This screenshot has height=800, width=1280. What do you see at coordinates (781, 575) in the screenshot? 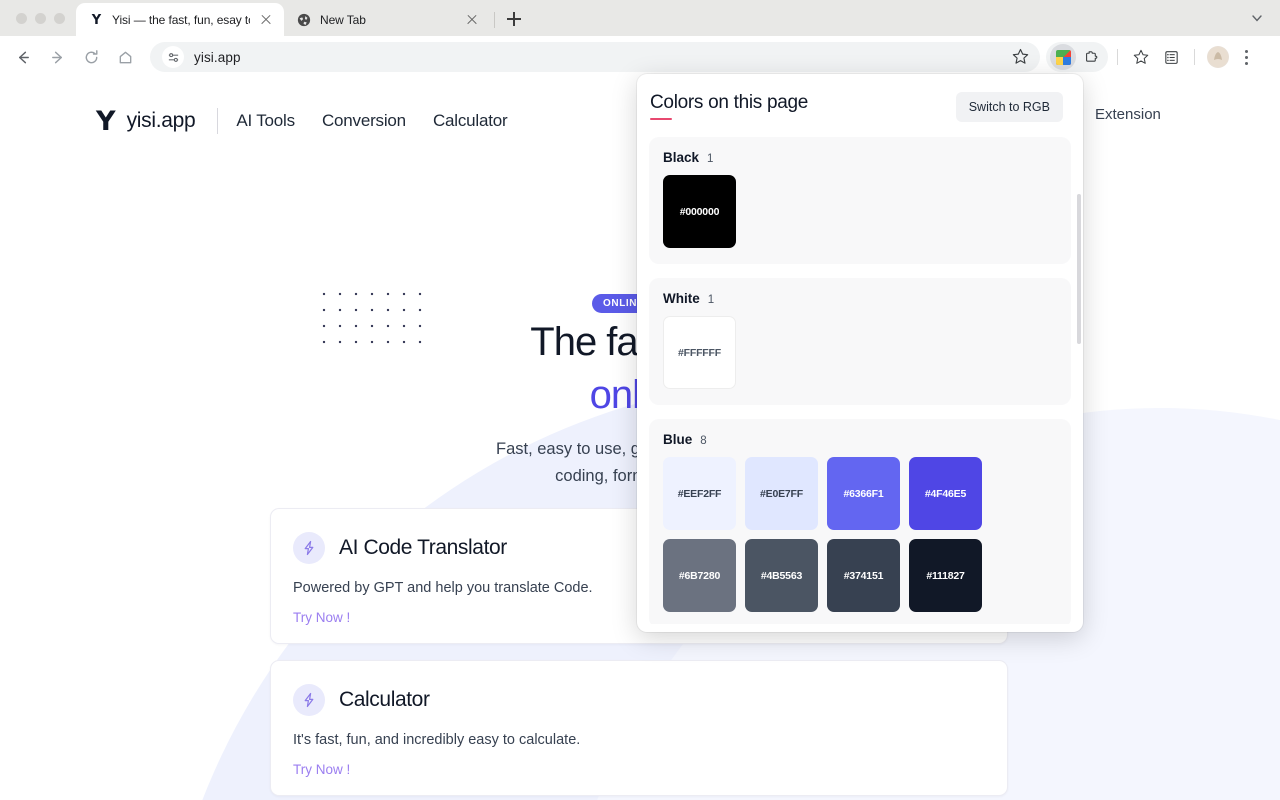
I see `color-swatch: #4B5563` at bounding box center [781, 575].